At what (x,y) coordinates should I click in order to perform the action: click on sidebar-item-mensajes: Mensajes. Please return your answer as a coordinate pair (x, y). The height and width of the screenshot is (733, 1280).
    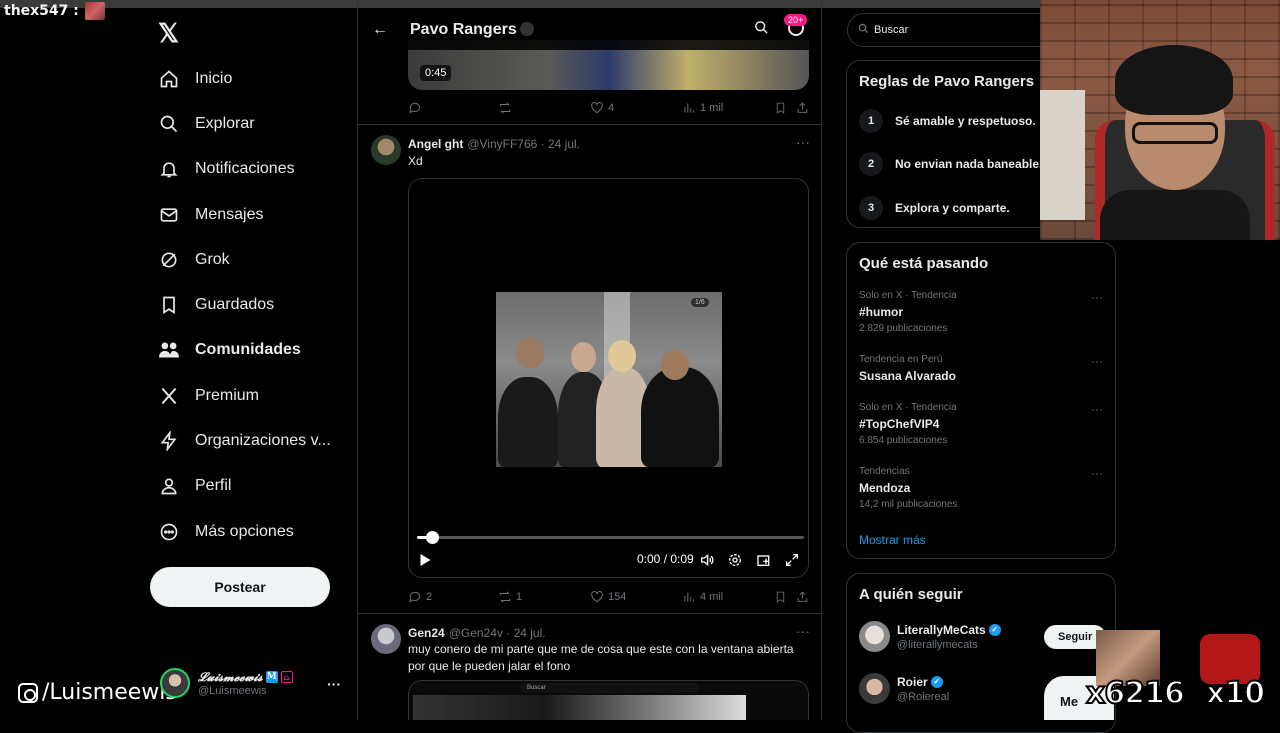
    Looking at the image, I should click on (244, 214).